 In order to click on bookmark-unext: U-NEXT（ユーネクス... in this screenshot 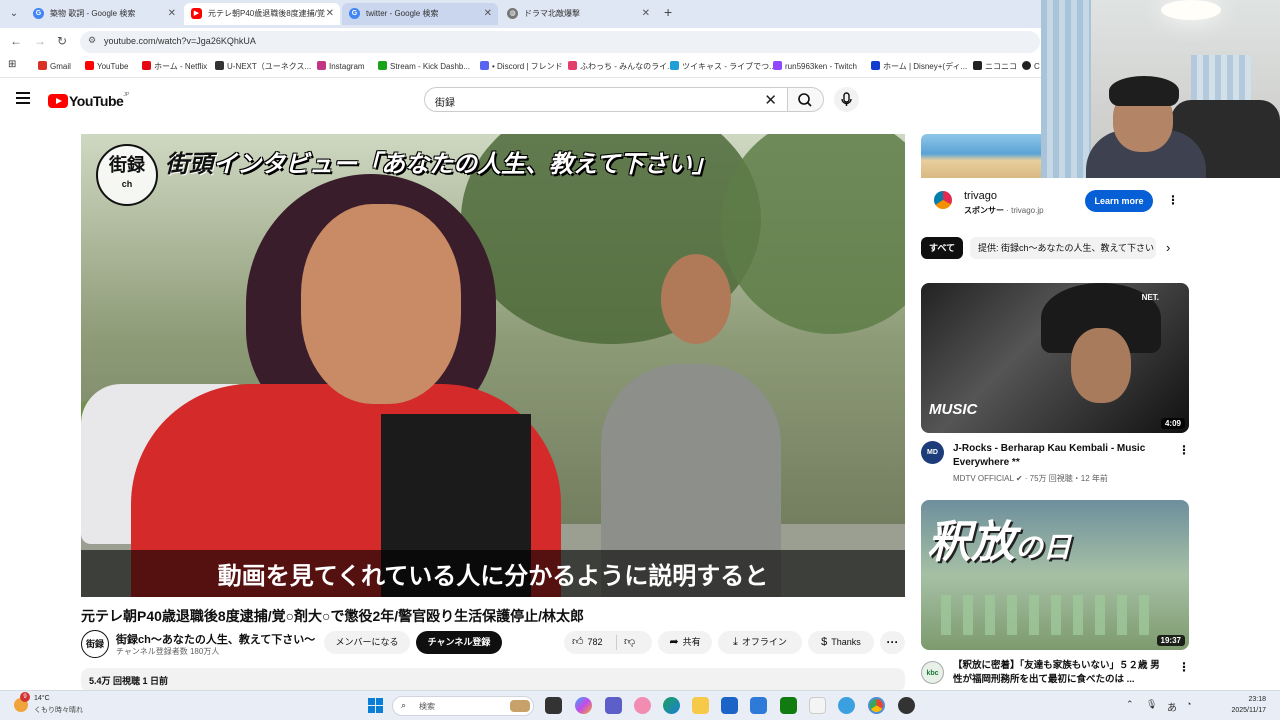, I will do `click(263, 66)`.